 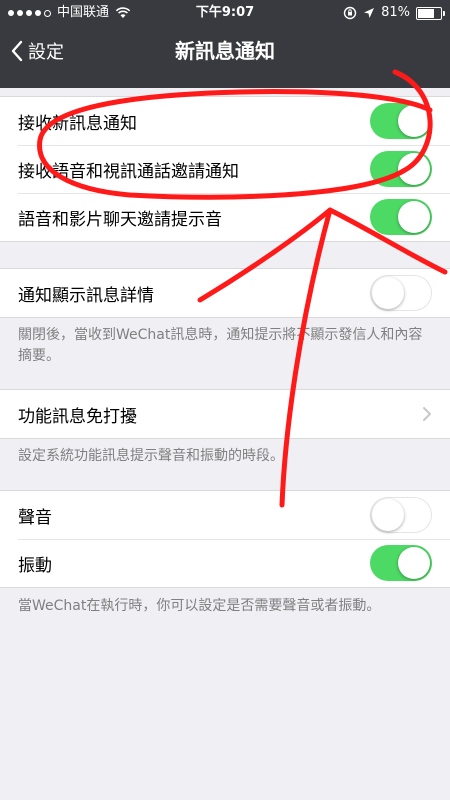 I want to click on sound-vibration-group: 聲音 振動, so click(x=225, y=539).